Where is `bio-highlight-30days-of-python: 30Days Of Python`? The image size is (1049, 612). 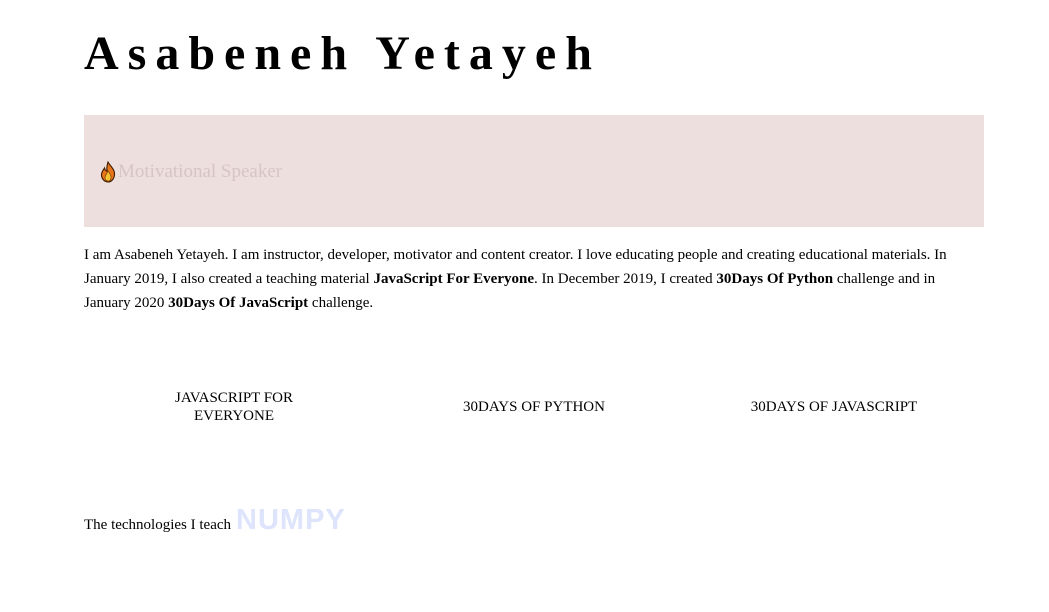 bio-highlight-30days-of-python: 30Days Of Python is located at coordinates (775, 279).